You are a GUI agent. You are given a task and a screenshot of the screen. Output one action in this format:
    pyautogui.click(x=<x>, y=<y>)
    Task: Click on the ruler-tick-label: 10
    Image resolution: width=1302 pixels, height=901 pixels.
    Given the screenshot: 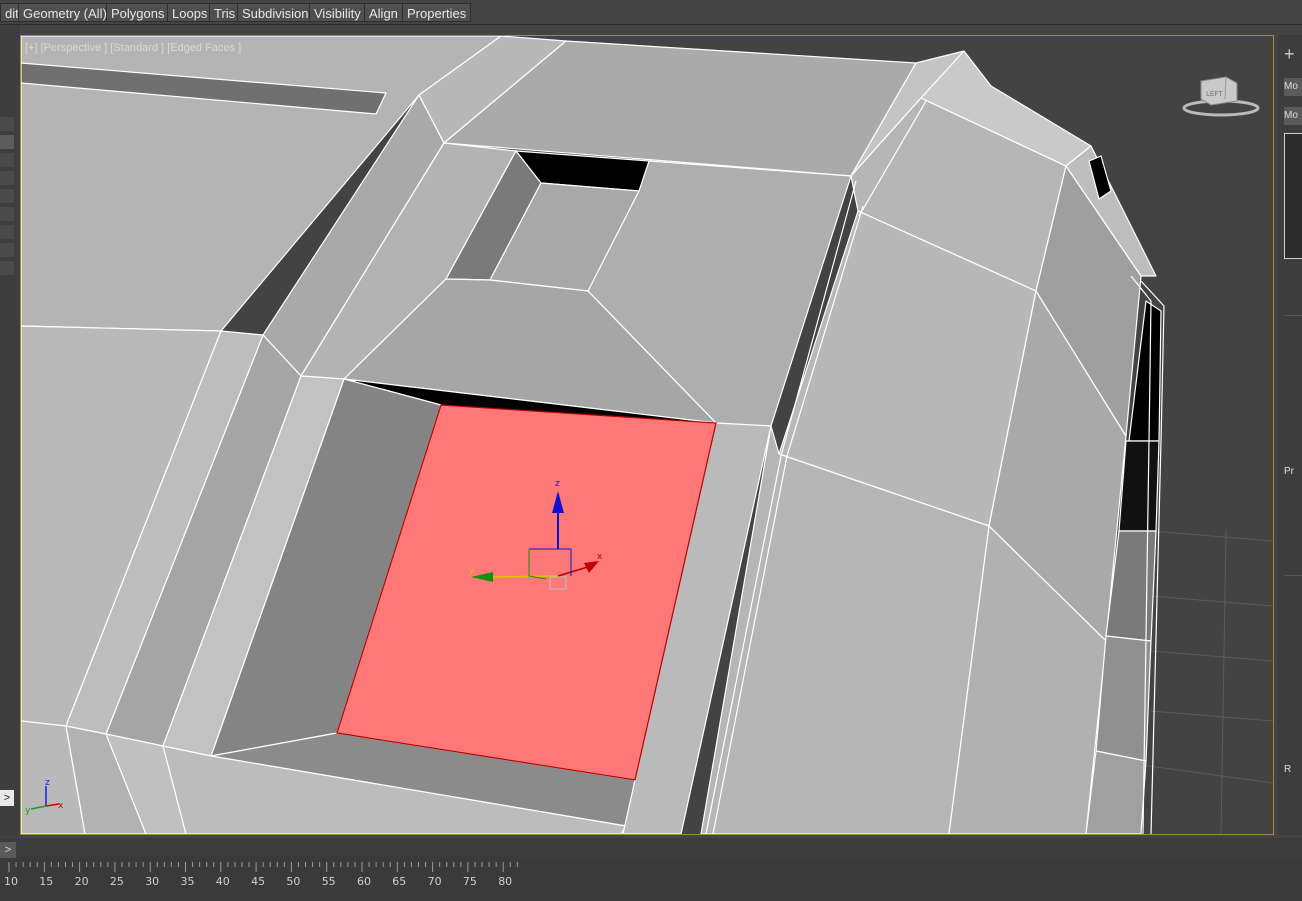 What is the action you would take?
    pyautogui.click(x=11, y=881)
    